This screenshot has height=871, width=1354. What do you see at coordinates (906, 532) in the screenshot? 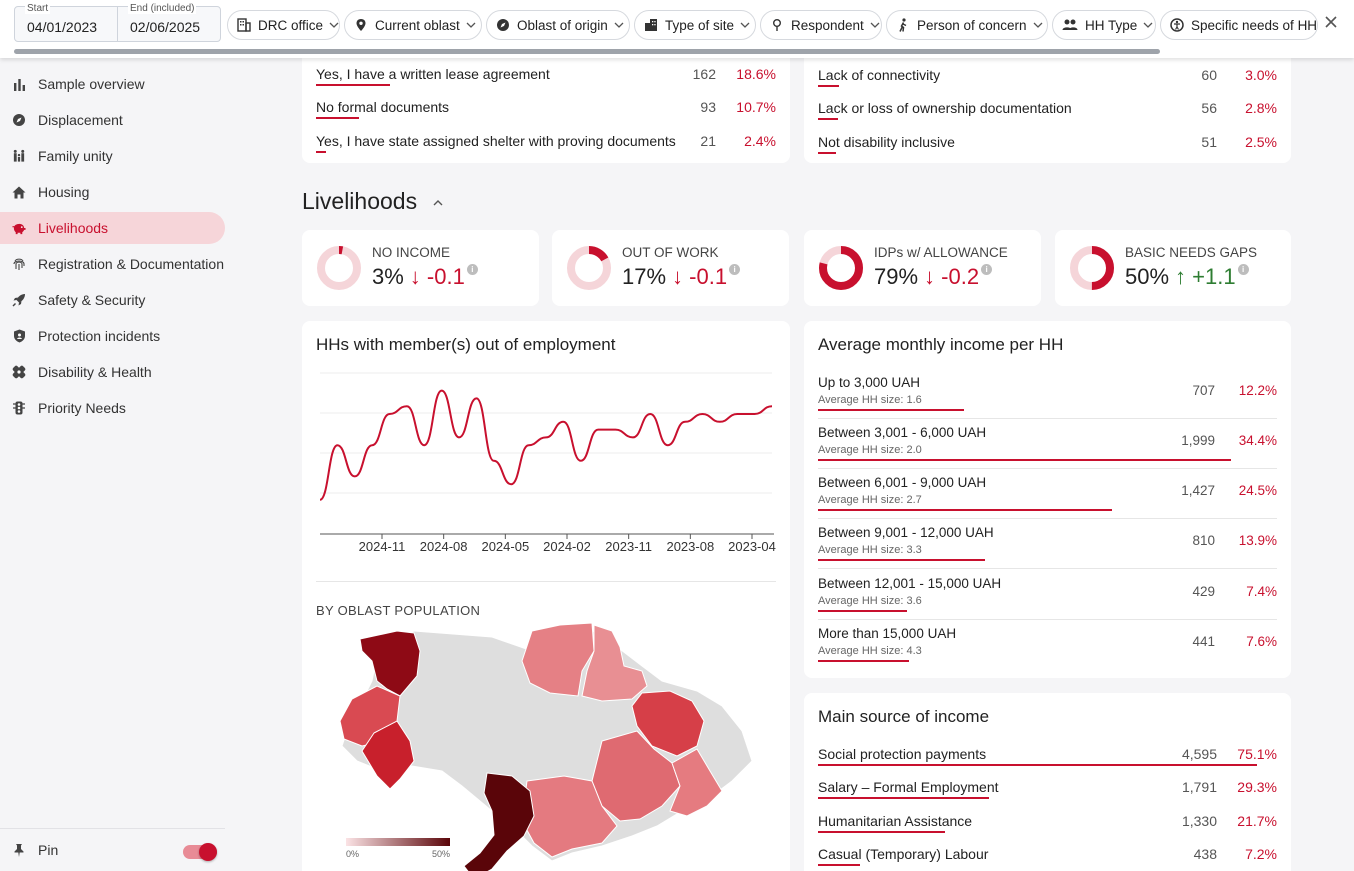
I see `row-label: Between 9,001 - 12,000 UAH` at bounding box center [906, 532].